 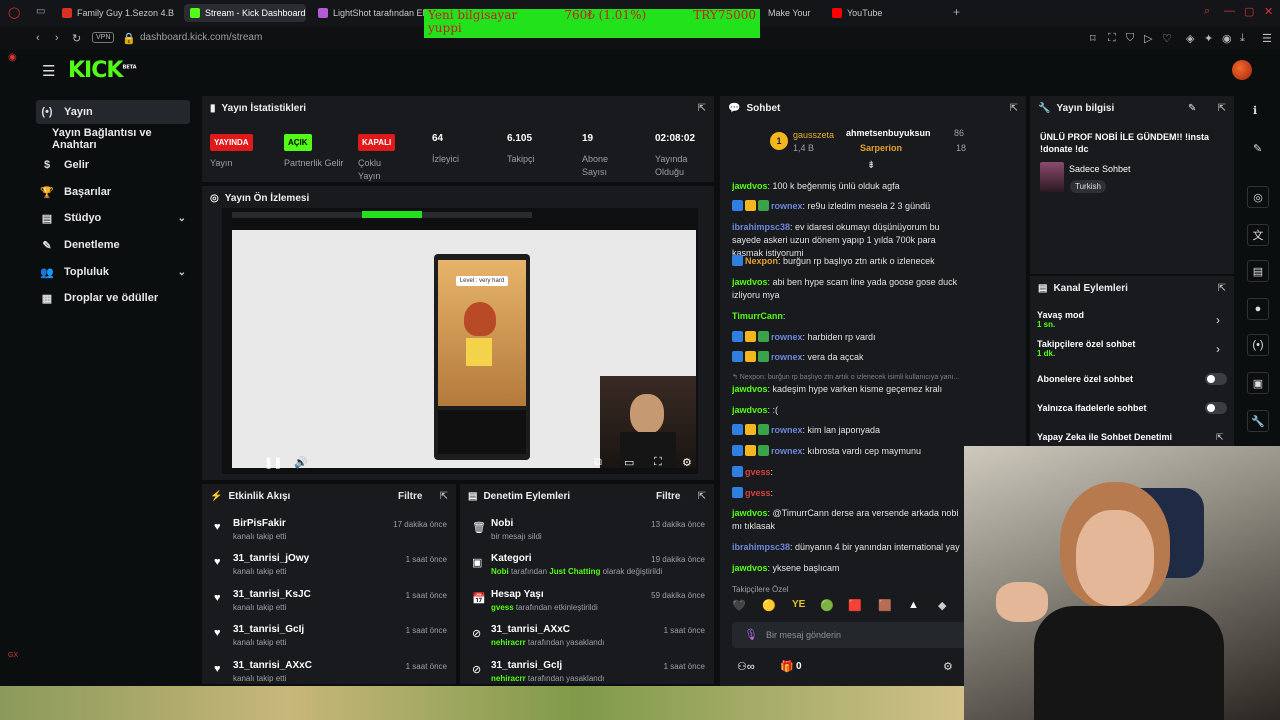 What do you see at coordinates (761, 261) in the screenshot?
I see `chat-username: Nexpon` at bounding box center [761, 261].